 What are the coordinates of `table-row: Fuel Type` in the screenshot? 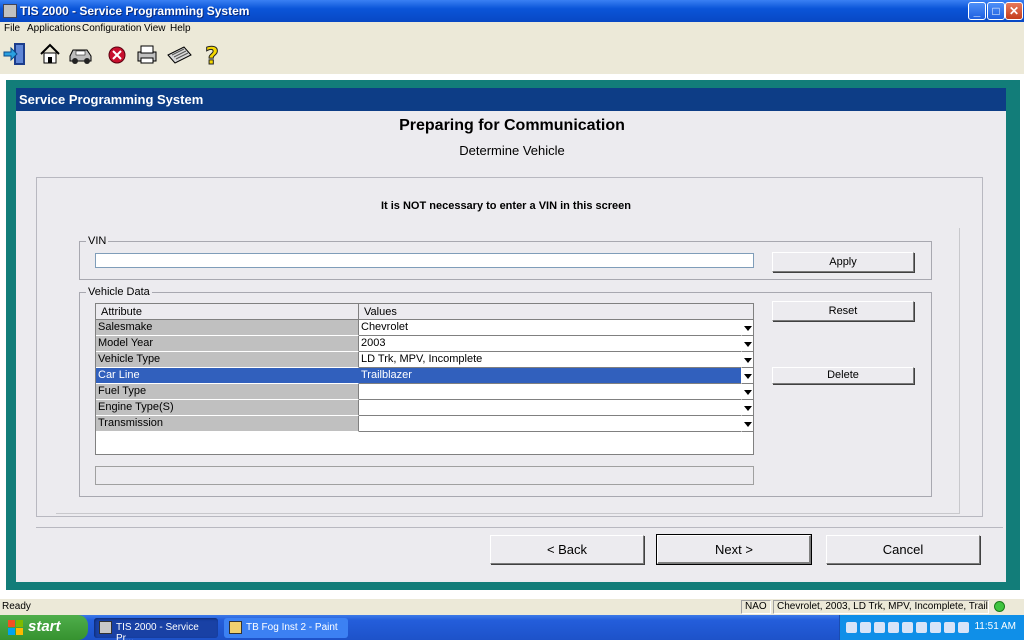 It's located at (424, 392).